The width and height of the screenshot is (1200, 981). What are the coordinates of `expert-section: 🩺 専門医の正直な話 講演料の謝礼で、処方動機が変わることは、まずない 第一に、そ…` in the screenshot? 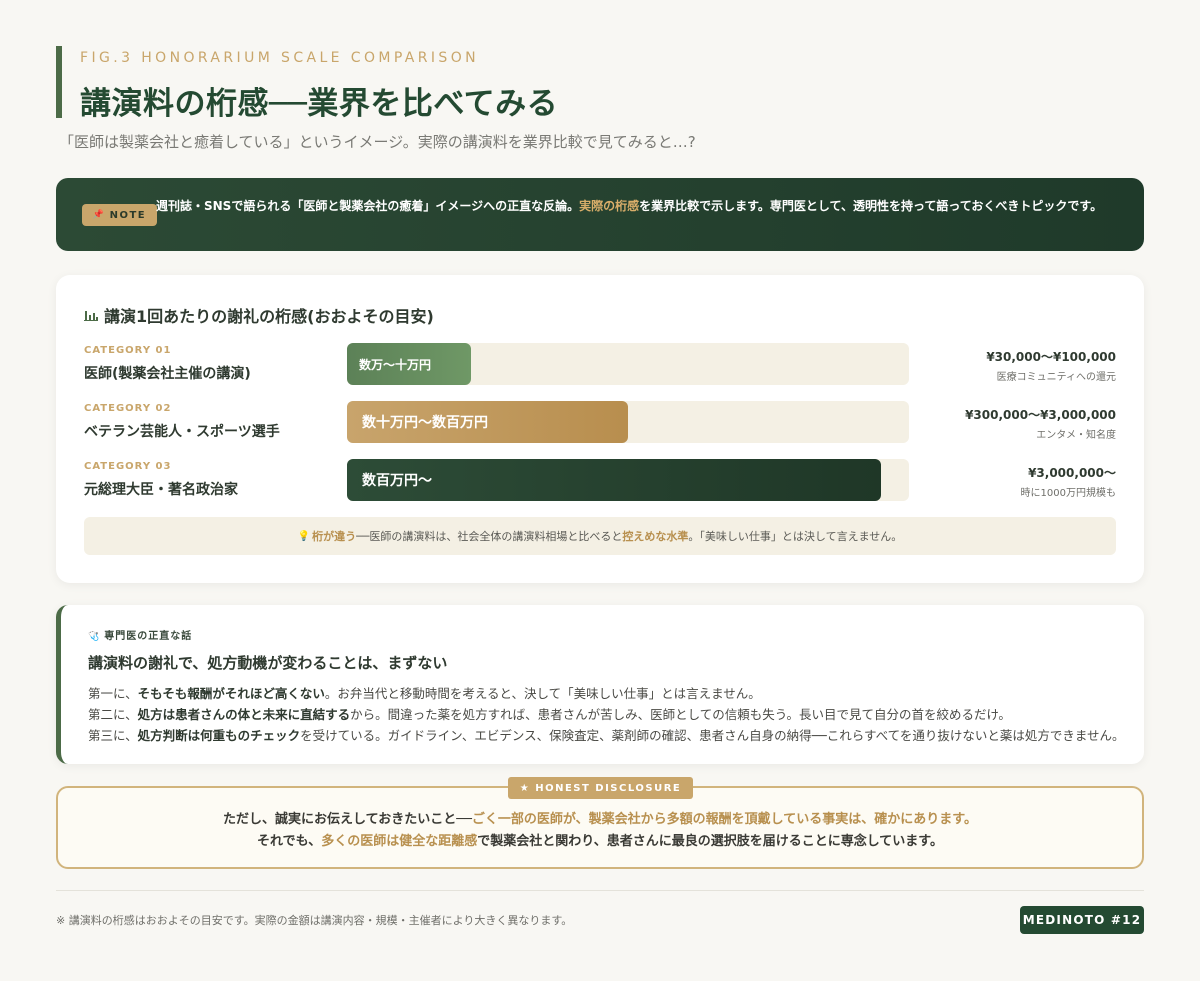 It's located at (600, 684).